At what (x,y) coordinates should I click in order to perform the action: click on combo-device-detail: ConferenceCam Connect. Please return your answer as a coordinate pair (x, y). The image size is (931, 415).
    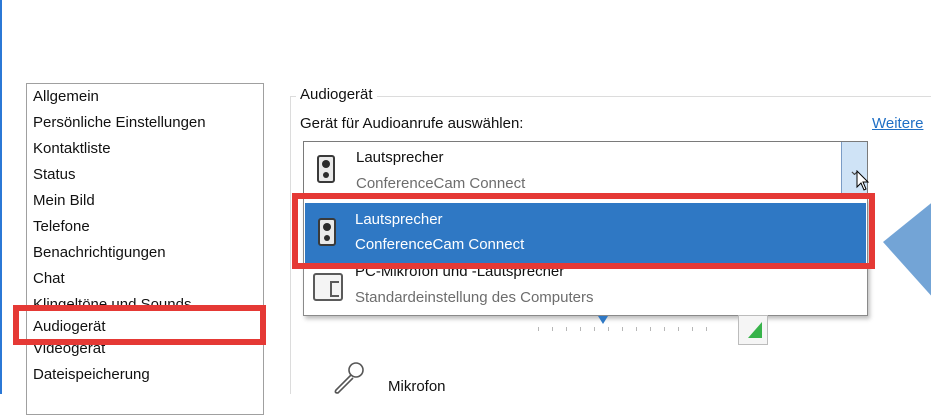
    Looking at the image, I should click on (441, 183).